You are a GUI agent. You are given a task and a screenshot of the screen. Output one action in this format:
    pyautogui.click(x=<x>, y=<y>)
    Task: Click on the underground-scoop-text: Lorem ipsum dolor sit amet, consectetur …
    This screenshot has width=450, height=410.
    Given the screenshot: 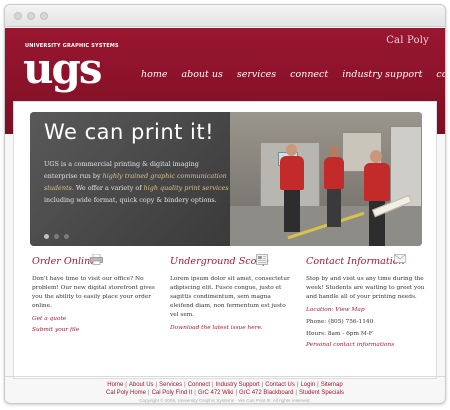 What is the action you would take?
    pyautogui.click(x=230, y=297)
    